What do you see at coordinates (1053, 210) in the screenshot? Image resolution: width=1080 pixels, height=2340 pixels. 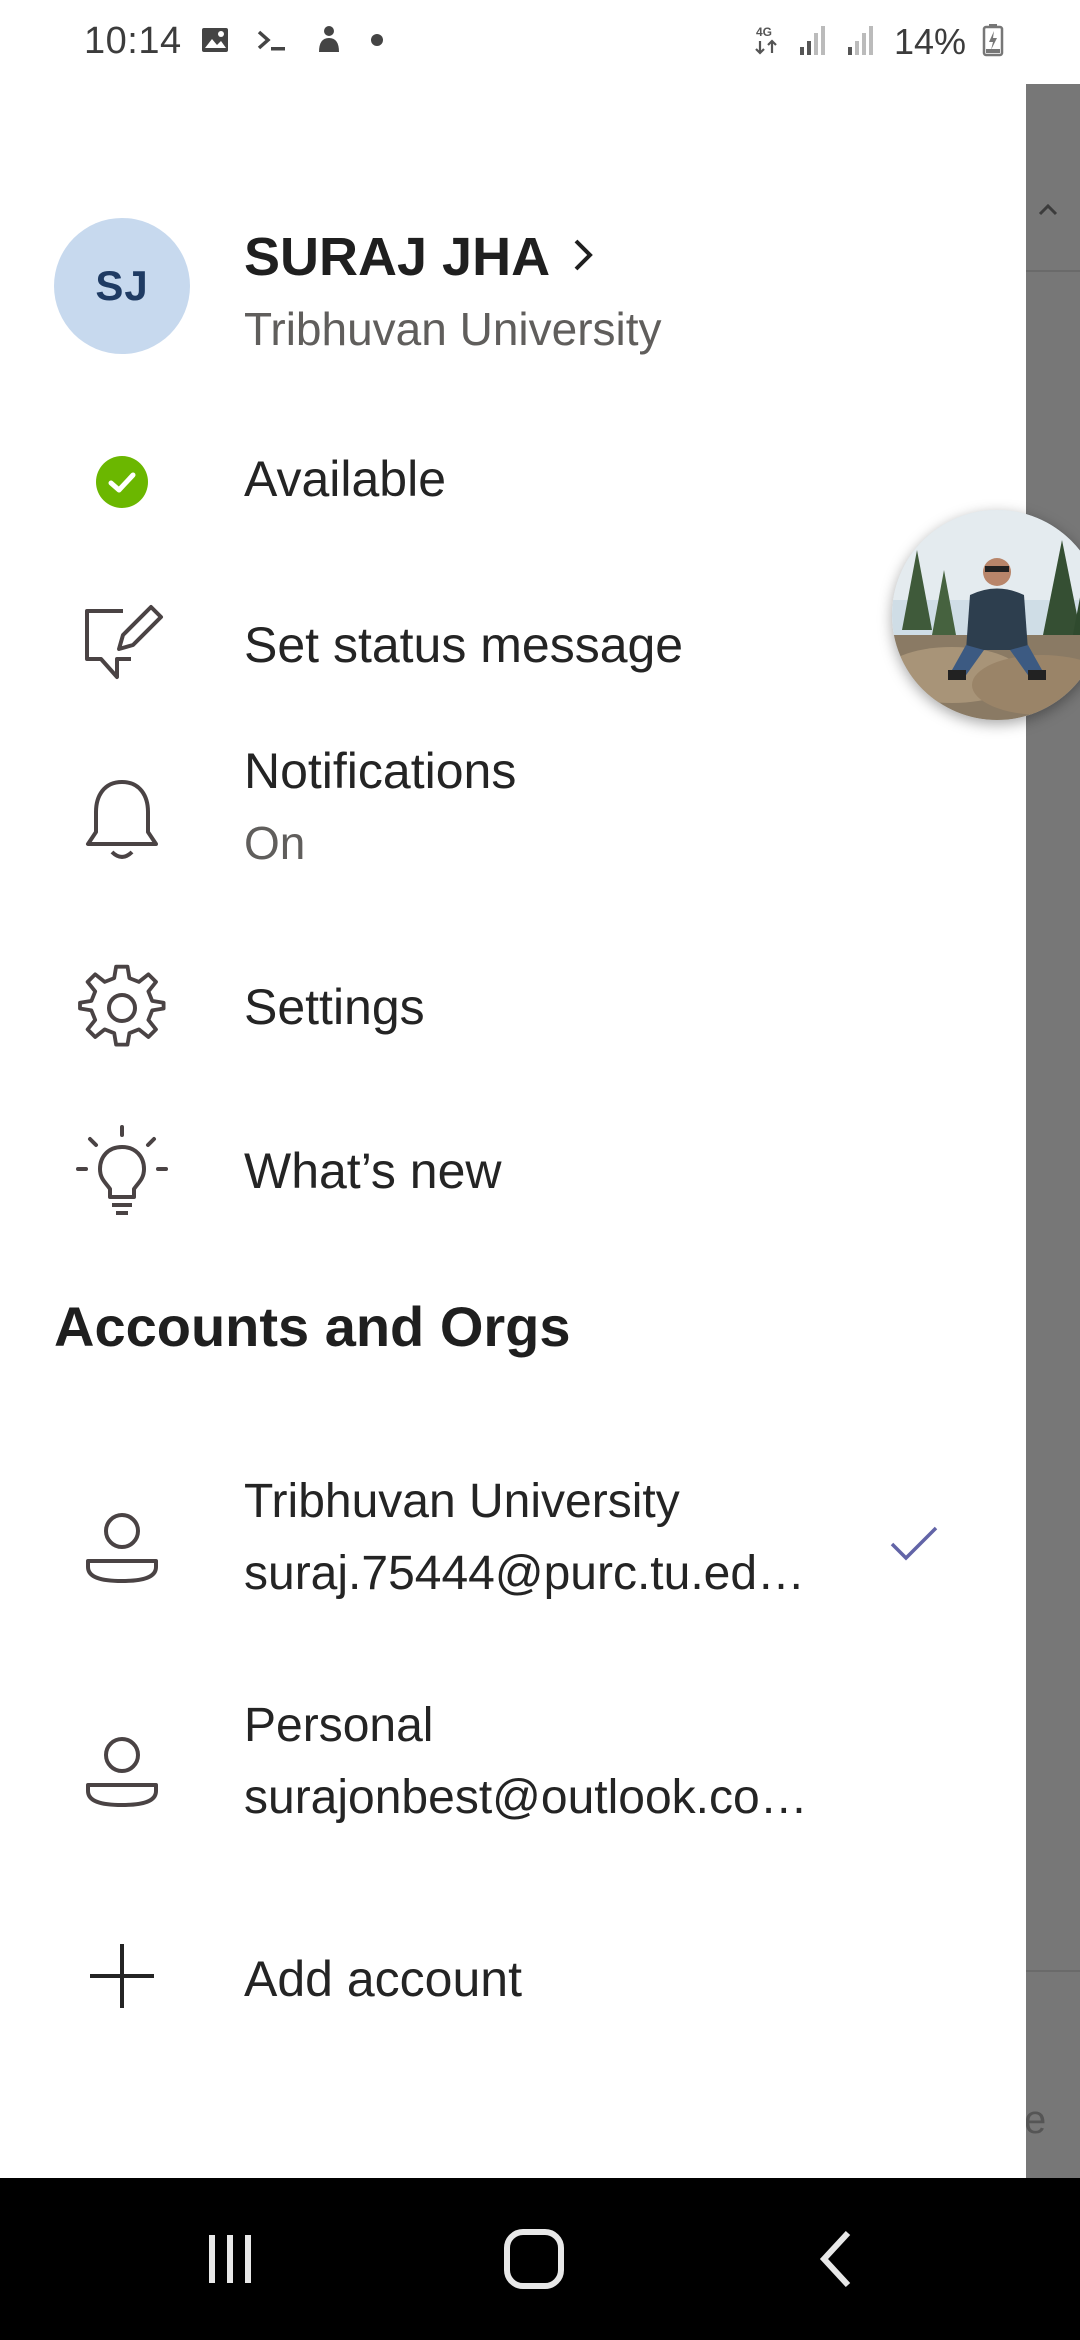 I see `background-chevron-icon` at bounding box center [1053, 210].